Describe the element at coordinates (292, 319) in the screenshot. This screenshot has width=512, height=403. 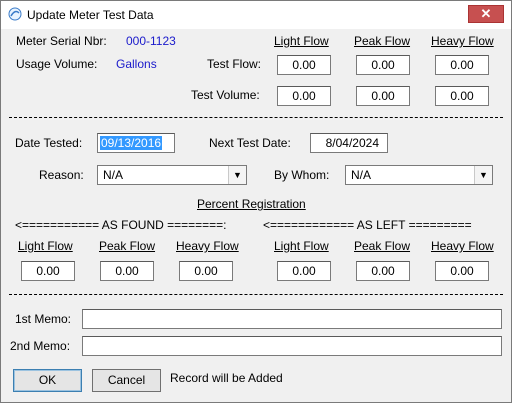
I see `memo1-input` at that location.